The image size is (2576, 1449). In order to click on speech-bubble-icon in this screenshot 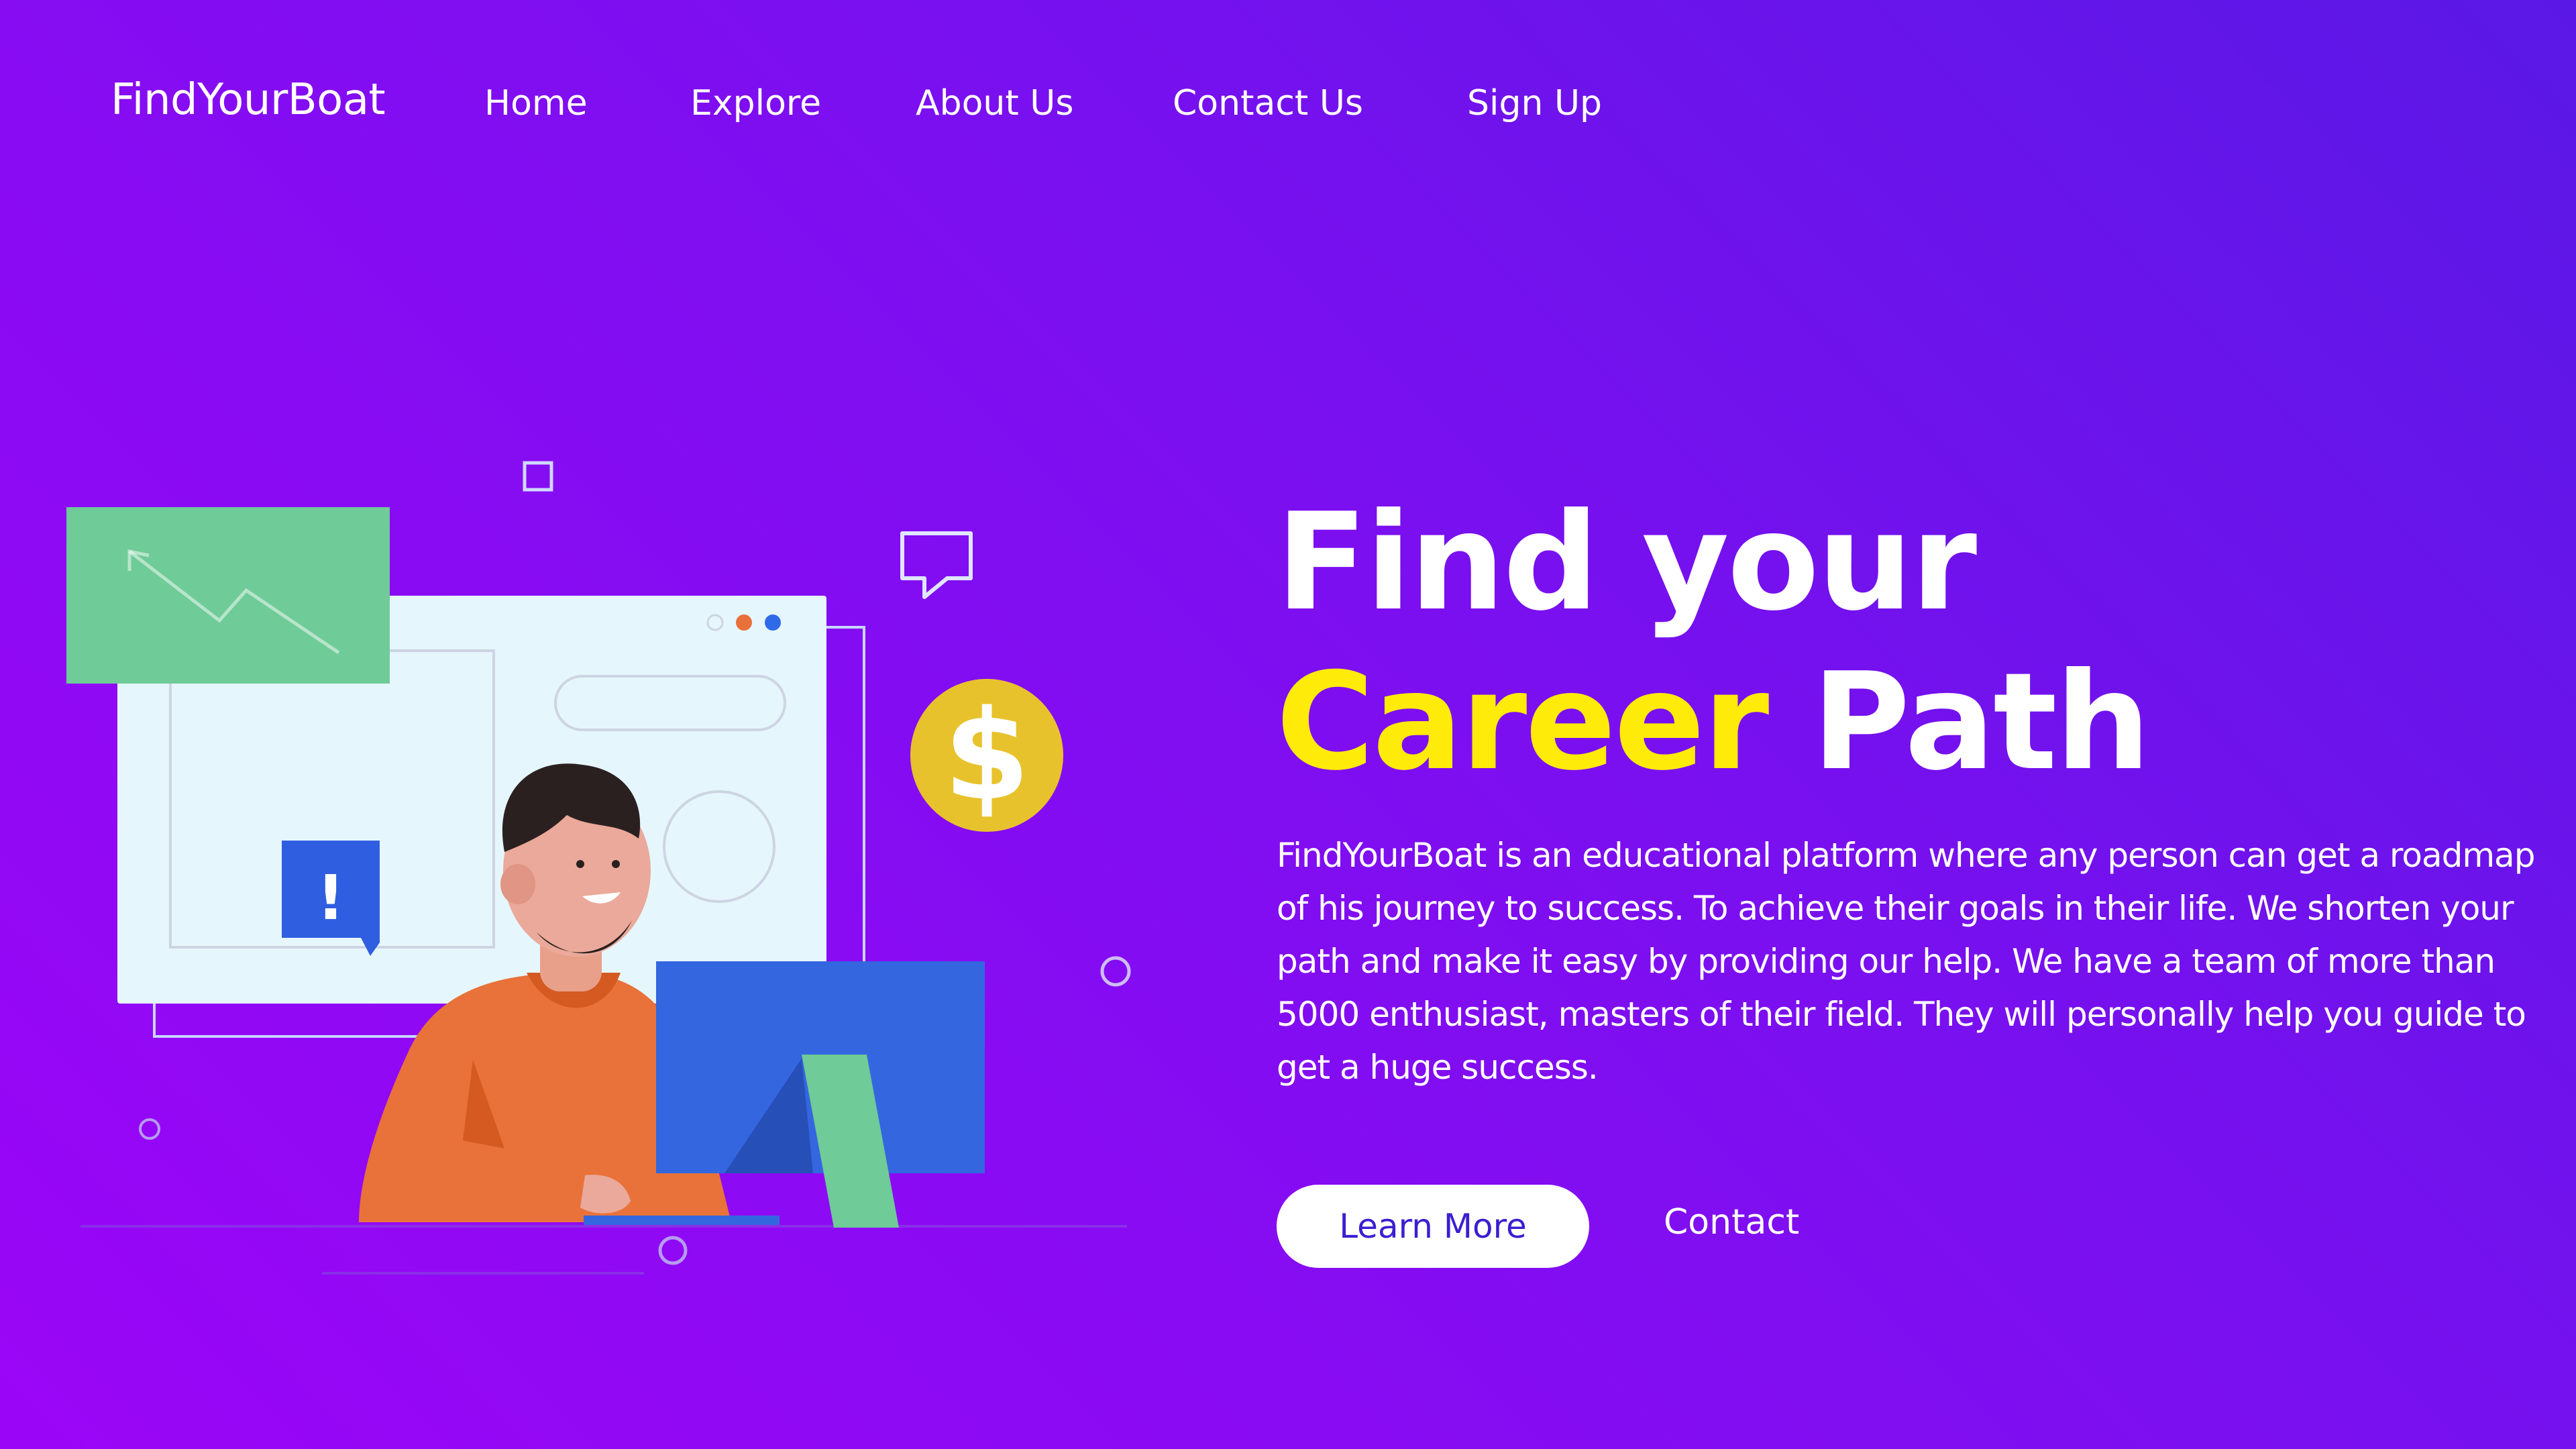, I will do `click(936, 565)`.